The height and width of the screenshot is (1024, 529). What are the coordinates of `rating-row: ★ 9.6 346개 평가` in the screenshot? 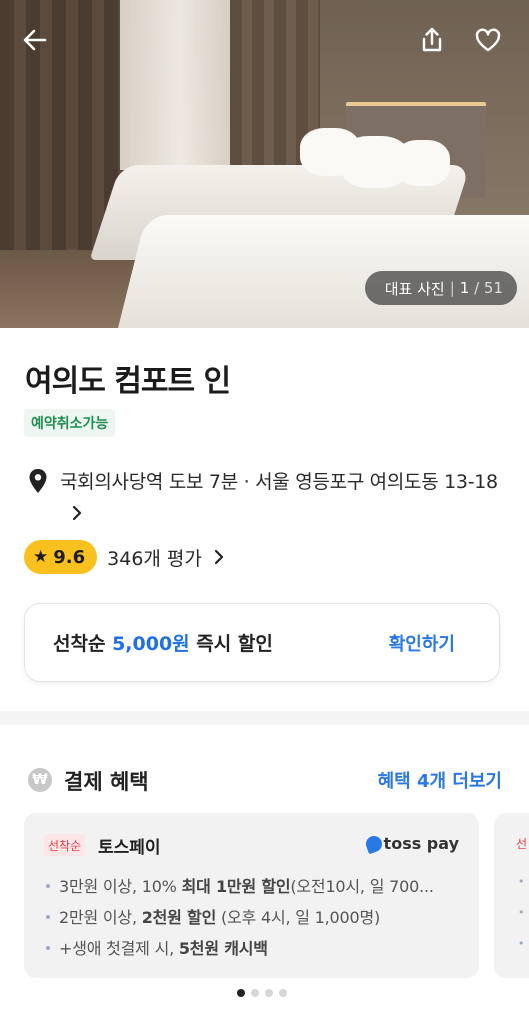 It's located at (126, 557).